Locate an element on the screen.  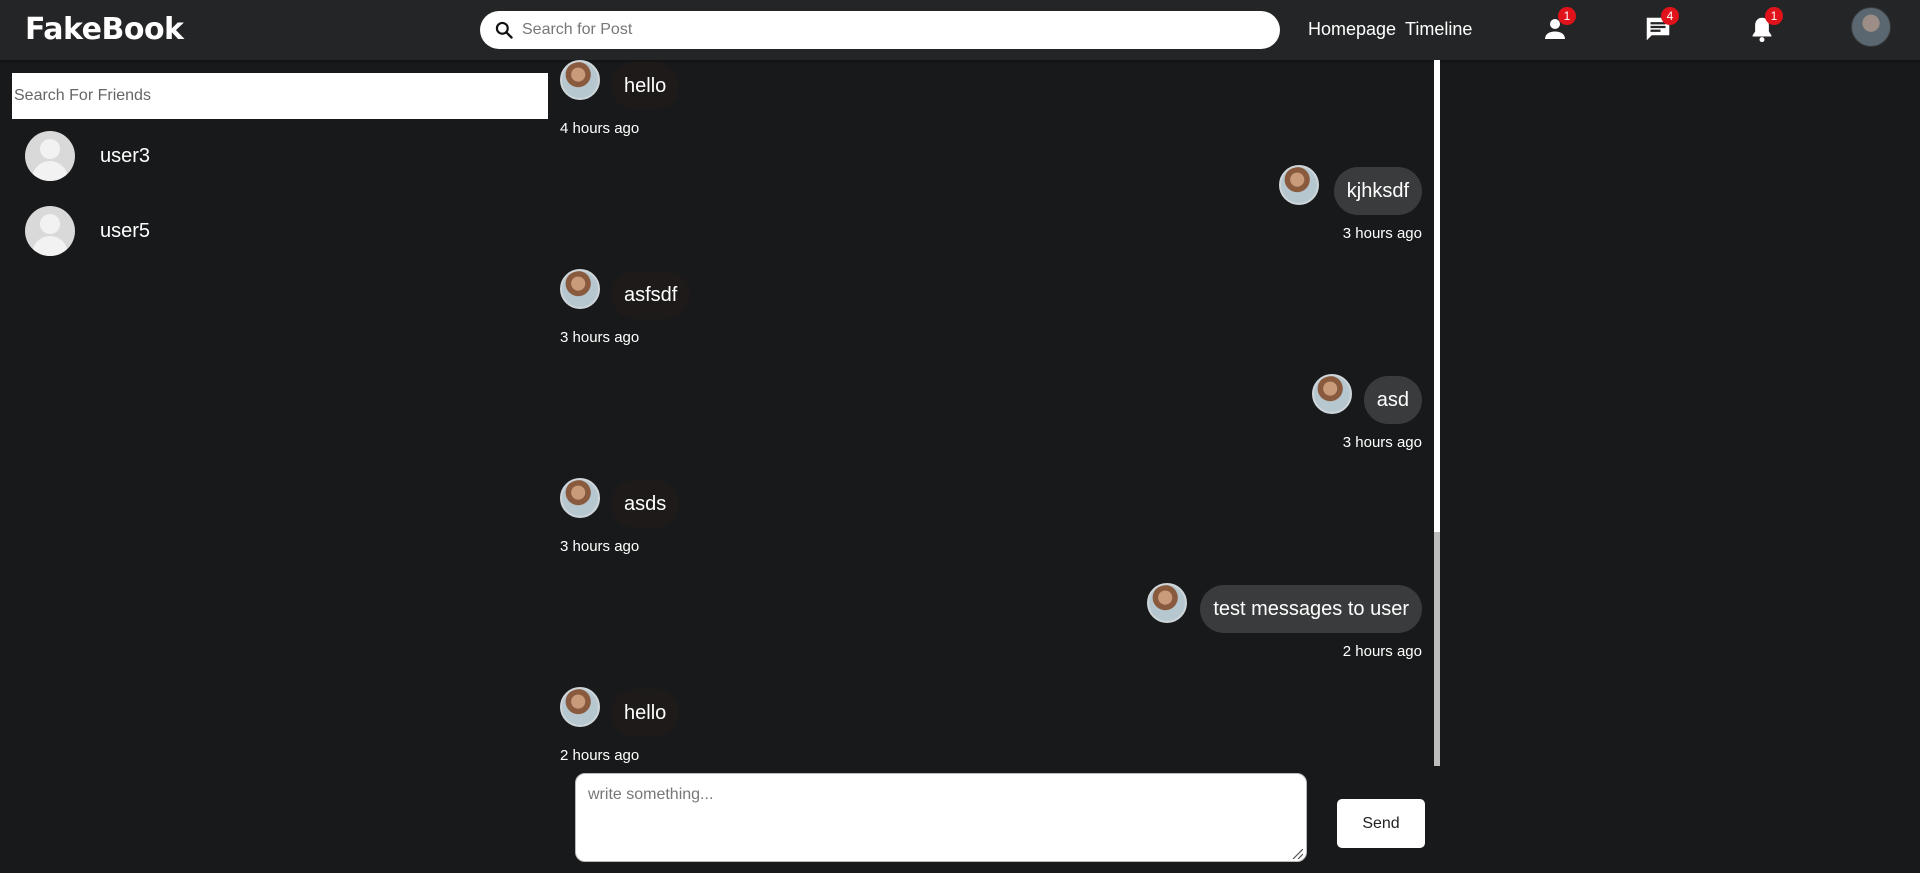
notifications-button: 1 is located at coordinates (1765, 26).